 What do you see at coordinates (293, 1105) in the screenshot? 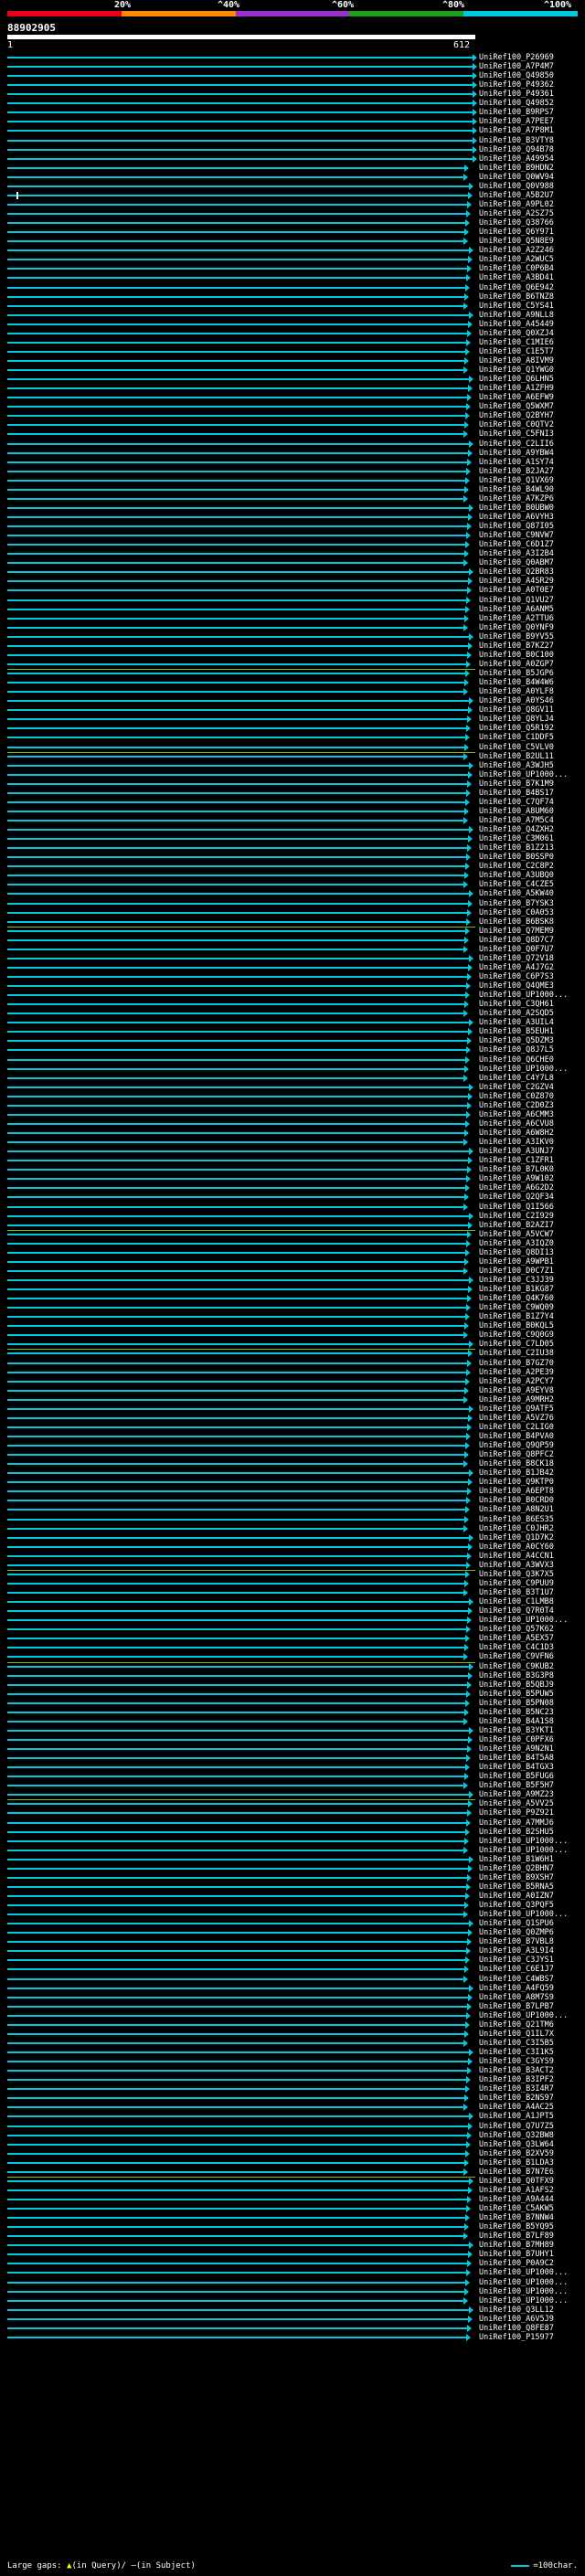
I see `alignment-row: UniRef100_C2D0Z3` at bounding box center [293, 1105].